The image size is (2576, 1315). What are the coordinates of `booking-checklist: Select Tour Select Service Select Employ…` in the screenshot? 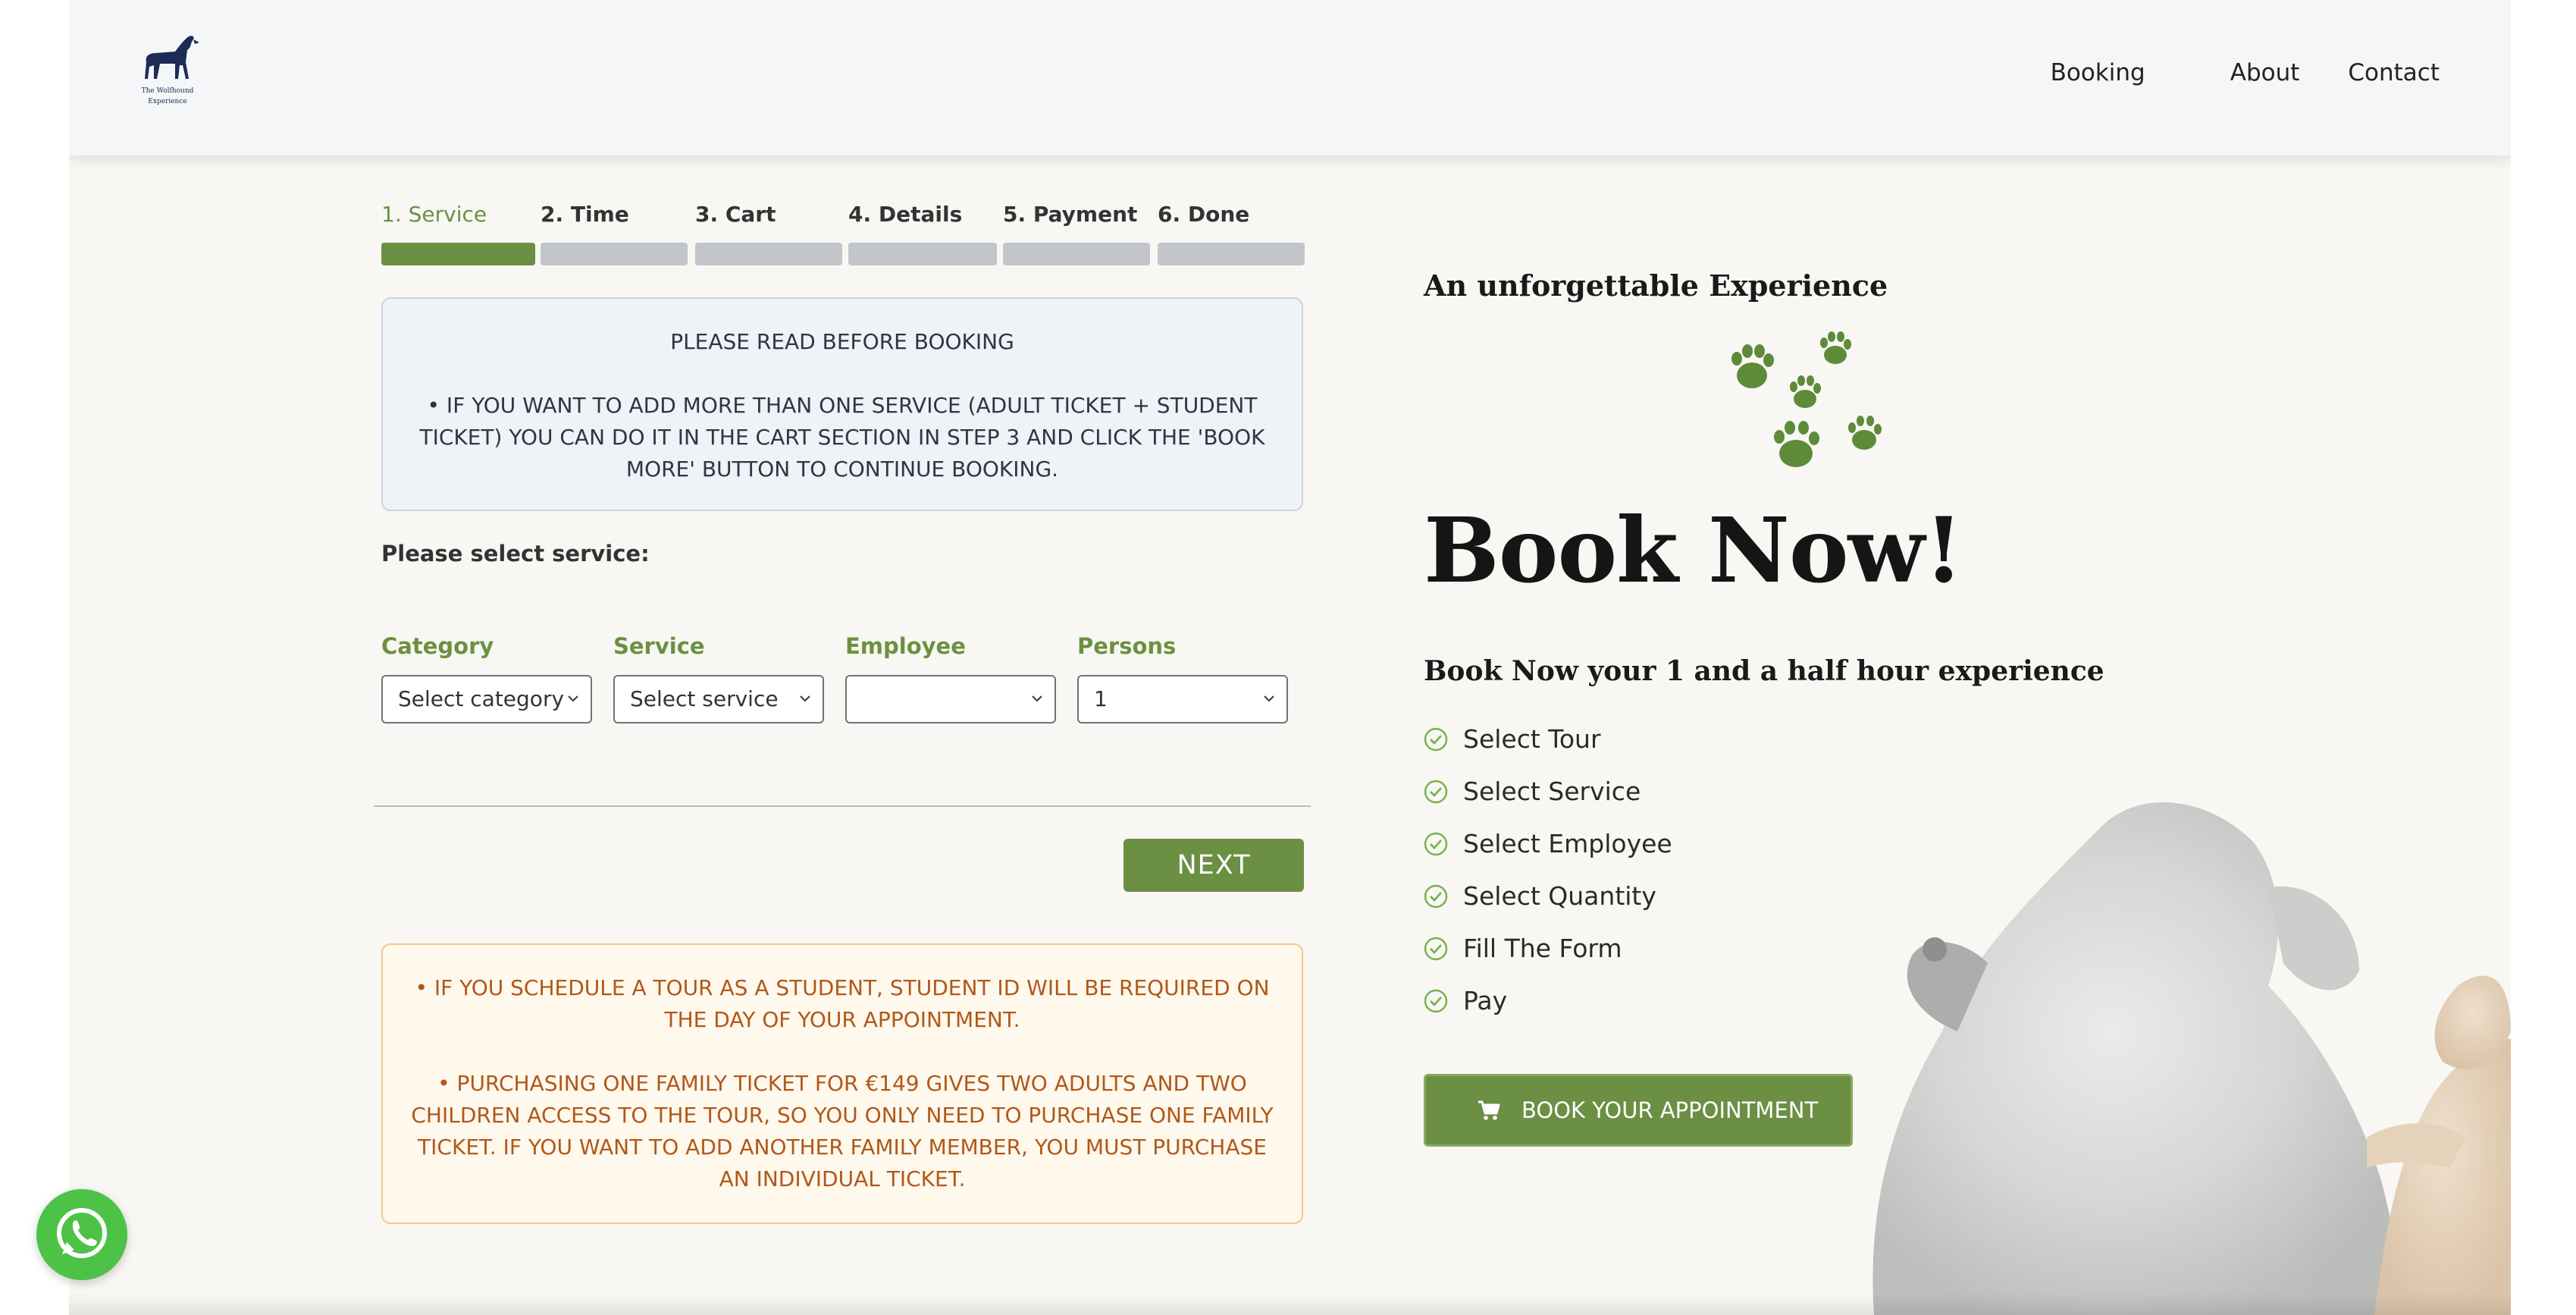 It's located at (1548, 870).